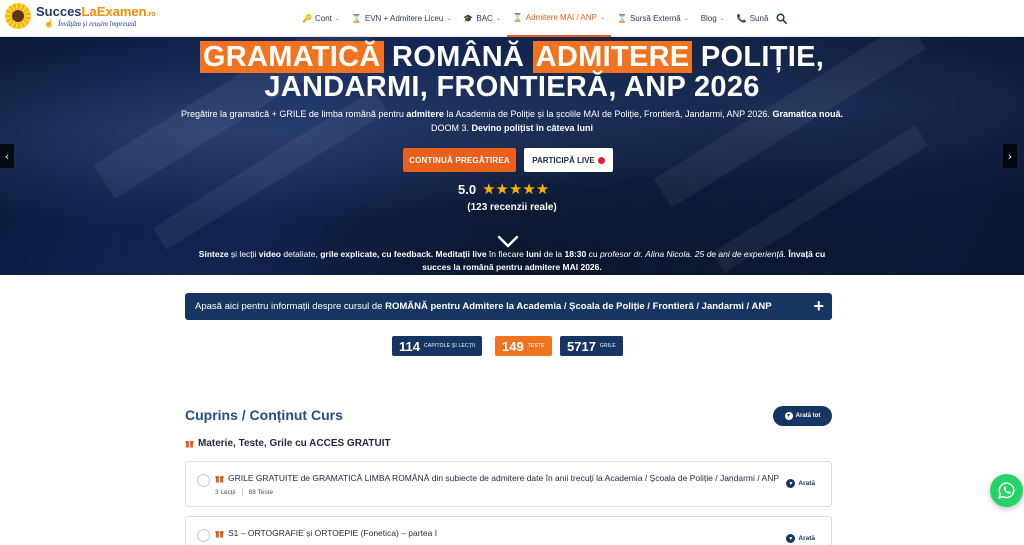  I want to click on stat-questions: 5717 GRILE, so click(591, 346).